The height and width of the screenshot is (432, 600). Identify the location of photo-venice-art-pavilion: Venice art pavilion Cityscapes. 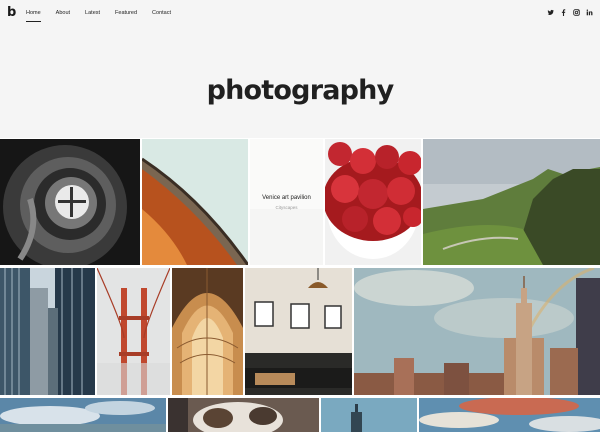
(286, 202).